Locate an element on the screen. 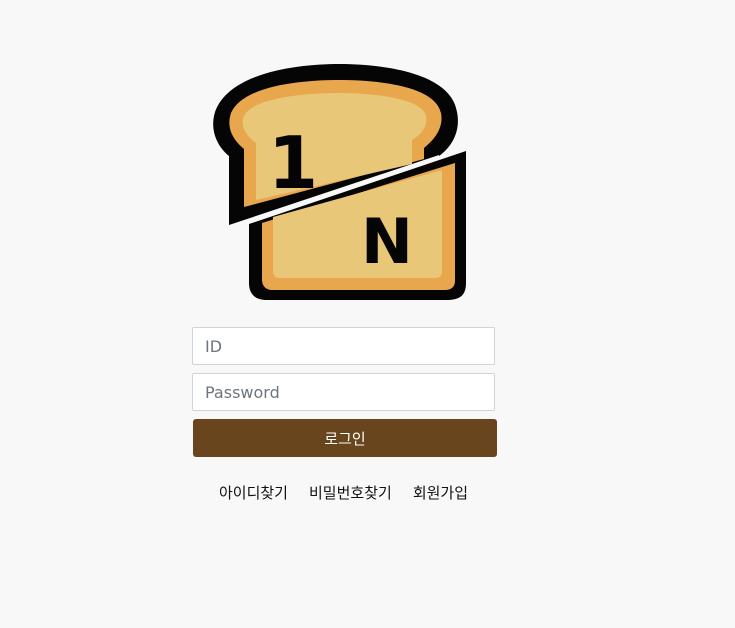  password-input is located at coordinates (343, 392).